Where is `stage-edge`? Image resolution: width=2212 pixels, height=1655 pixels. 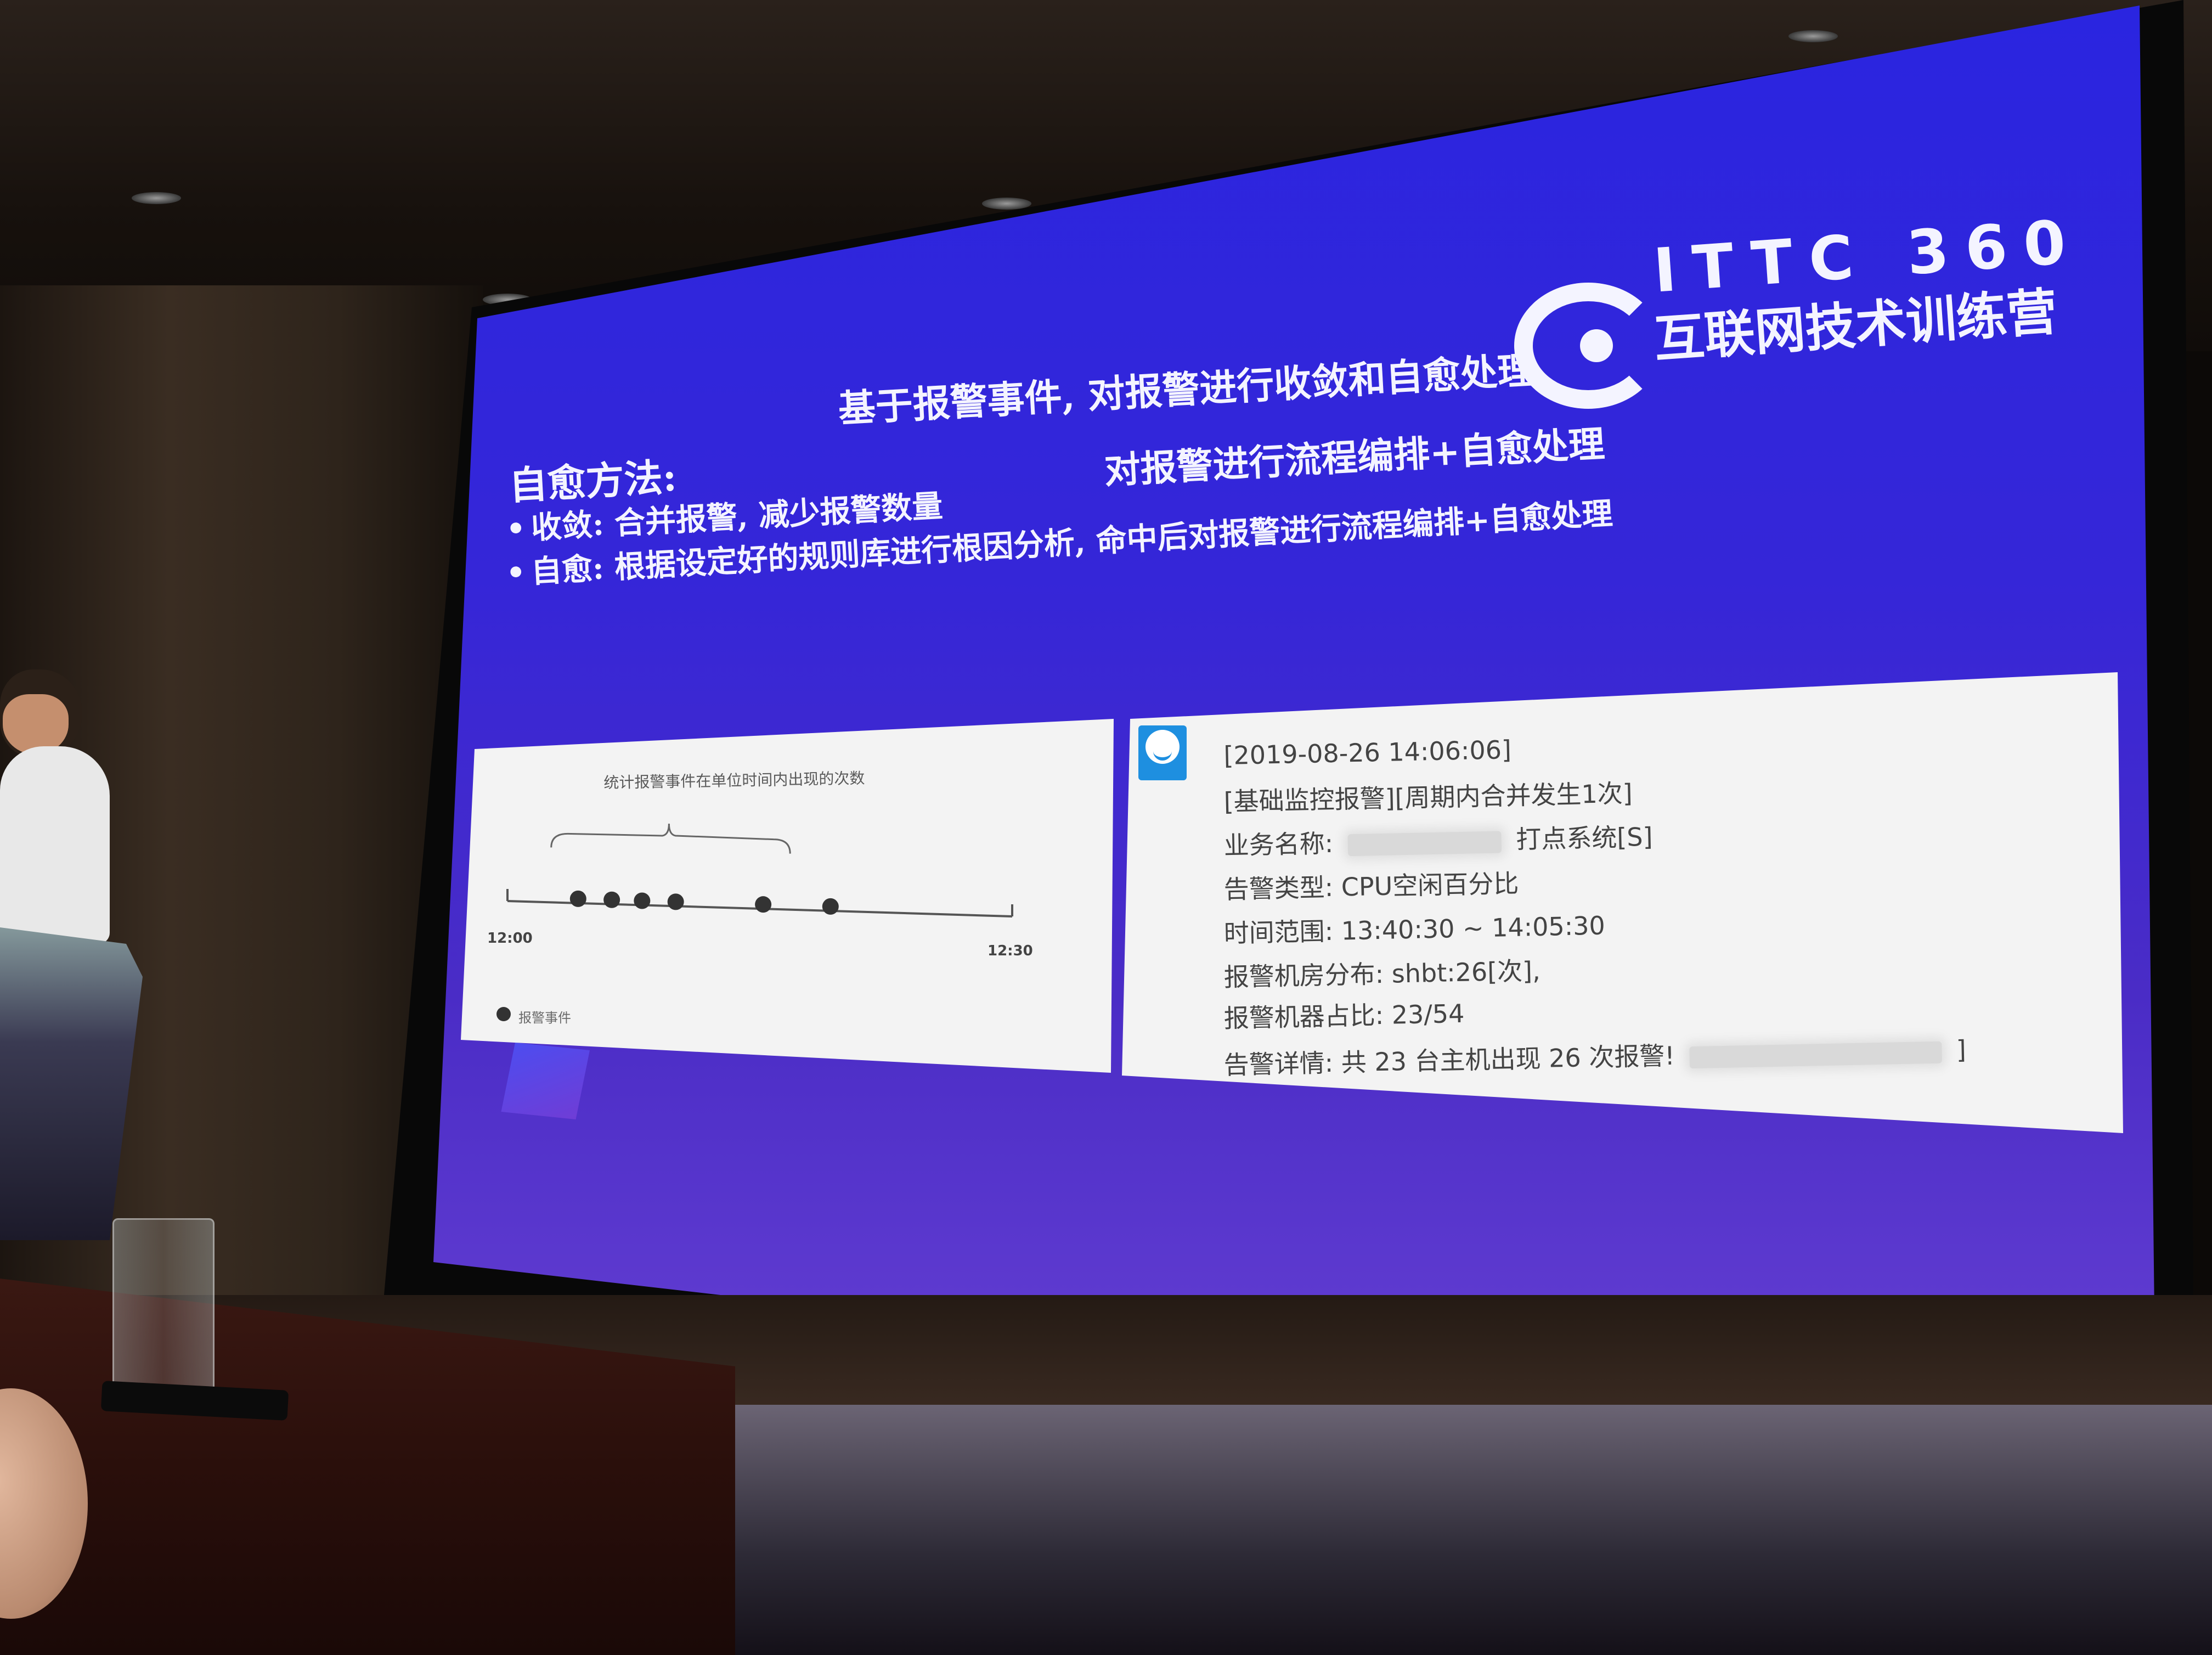
stage-edge is located at coordinates (1462, 1530).